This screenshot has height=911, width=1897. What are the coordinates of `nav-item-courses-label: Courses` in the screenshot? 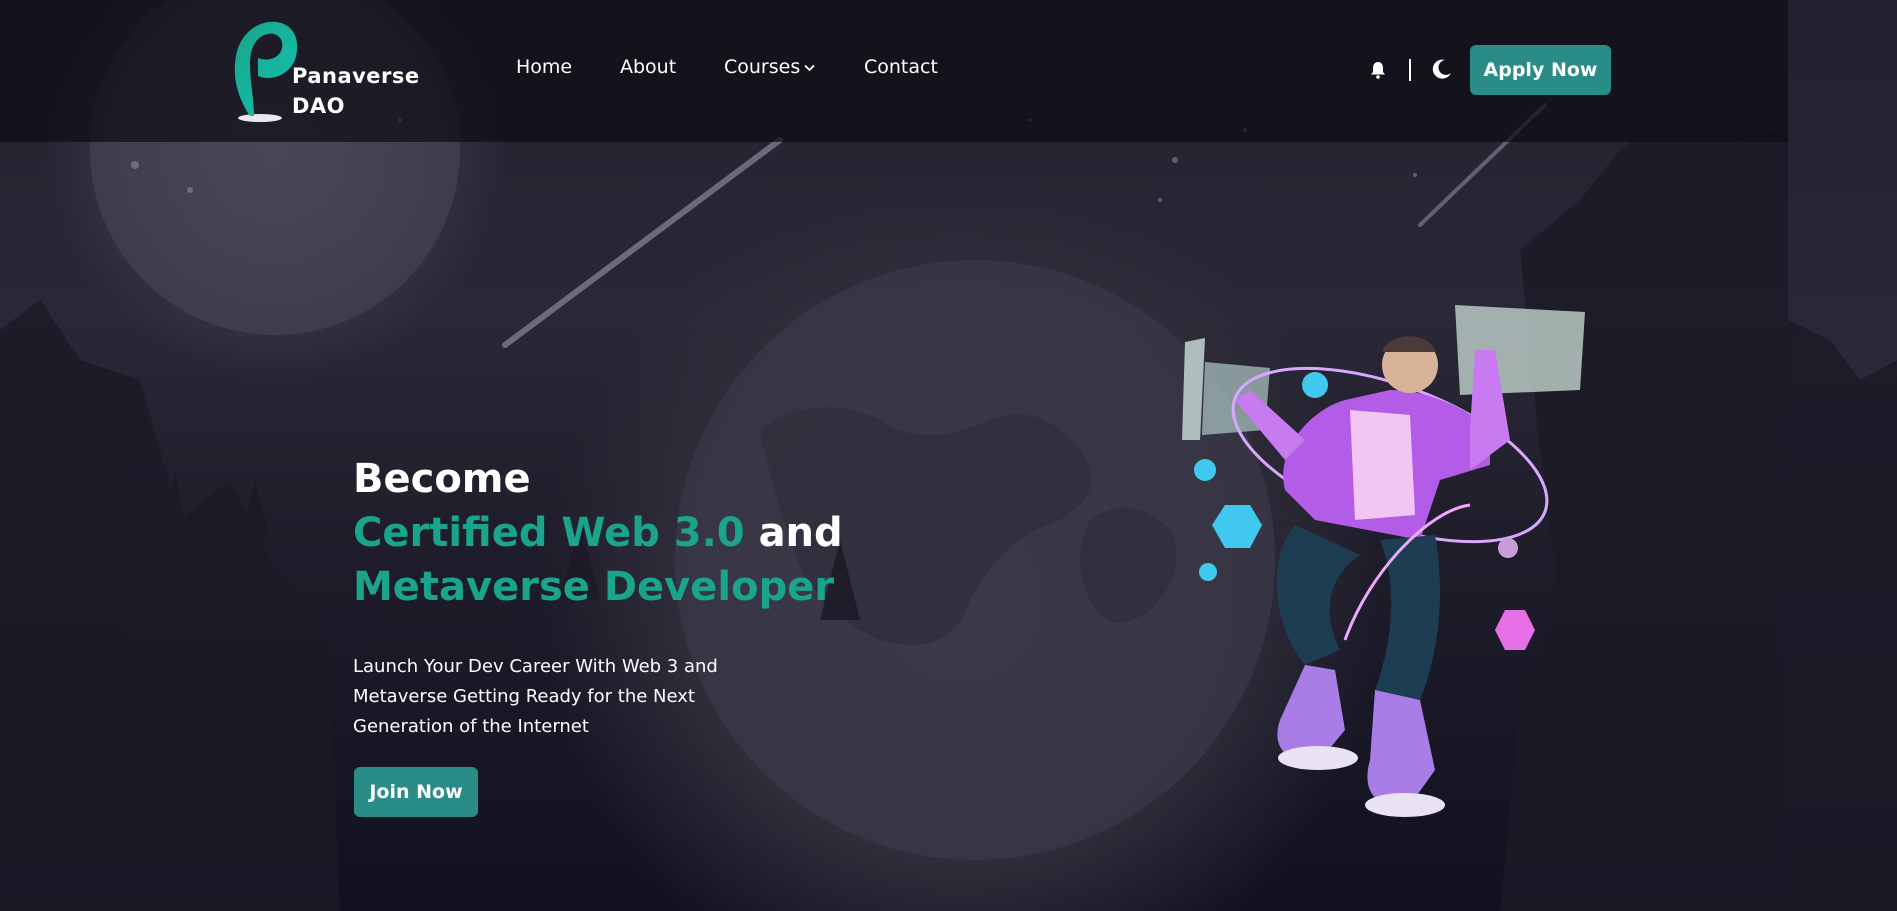 It's located at (762, 67).